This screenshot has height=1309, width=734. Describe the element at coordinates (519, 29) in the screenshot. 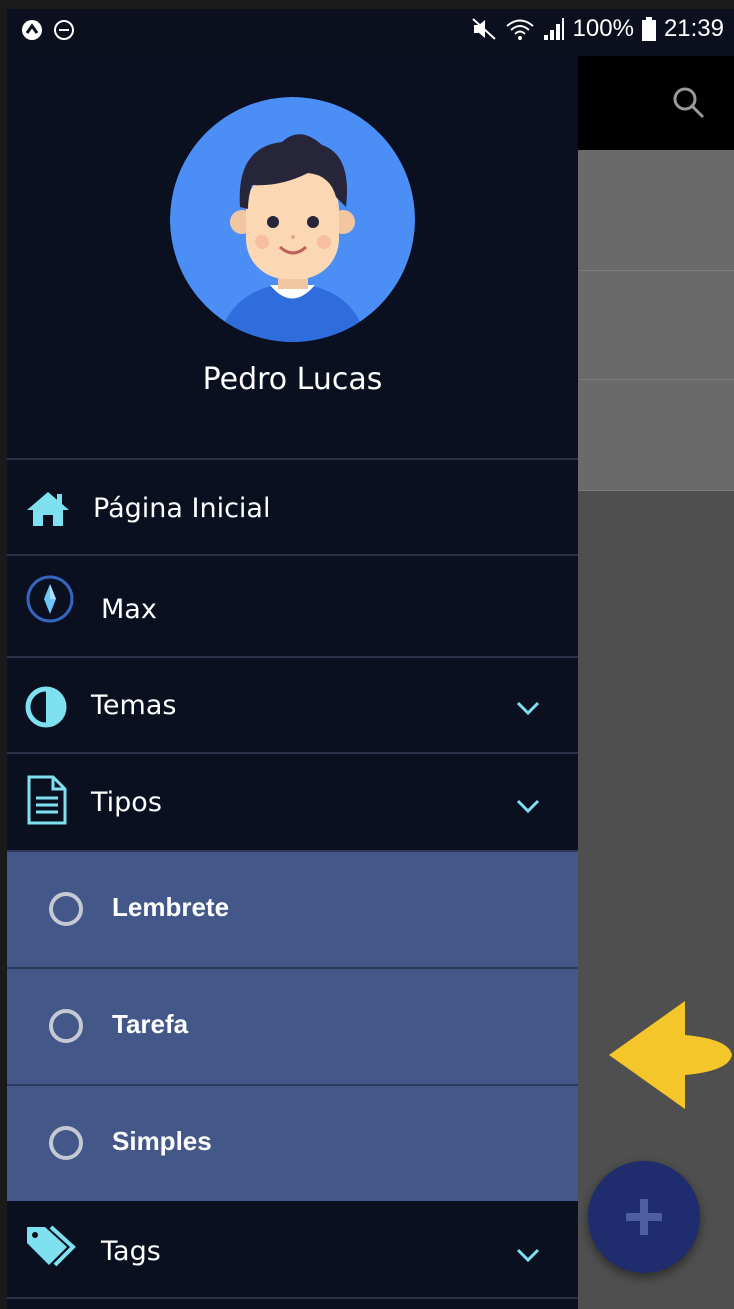

I see `wifi-icon` at that location.